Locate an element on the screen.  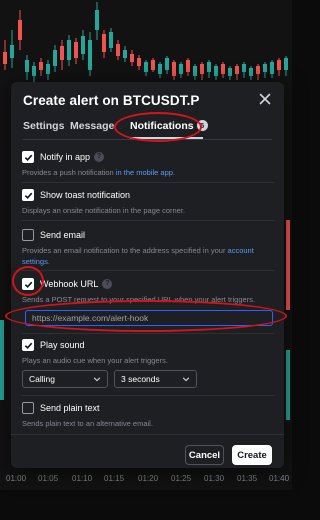
time-label: 01:35 is located at coordinates (247, 478).